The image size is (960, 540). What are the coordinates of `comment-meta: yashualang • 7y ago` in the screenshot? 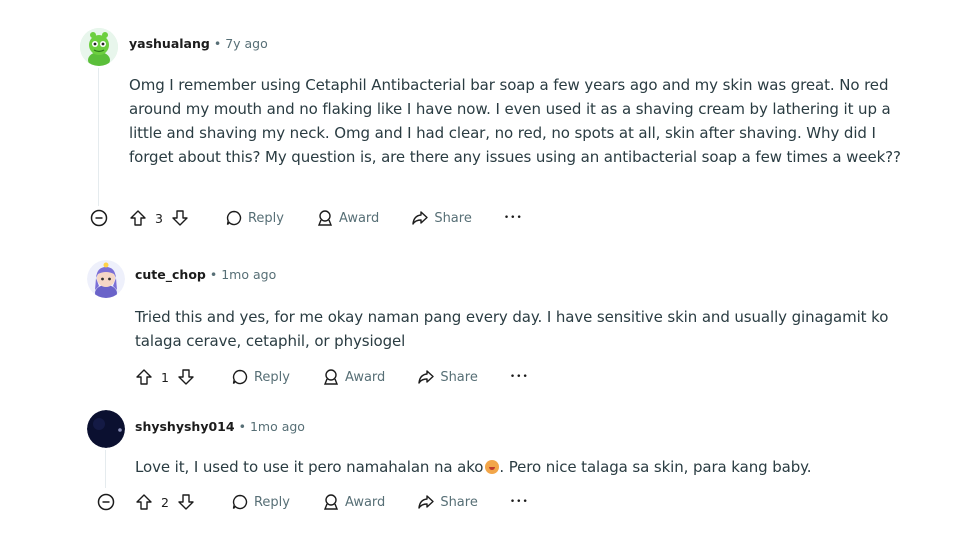 It's located at (198, 43).